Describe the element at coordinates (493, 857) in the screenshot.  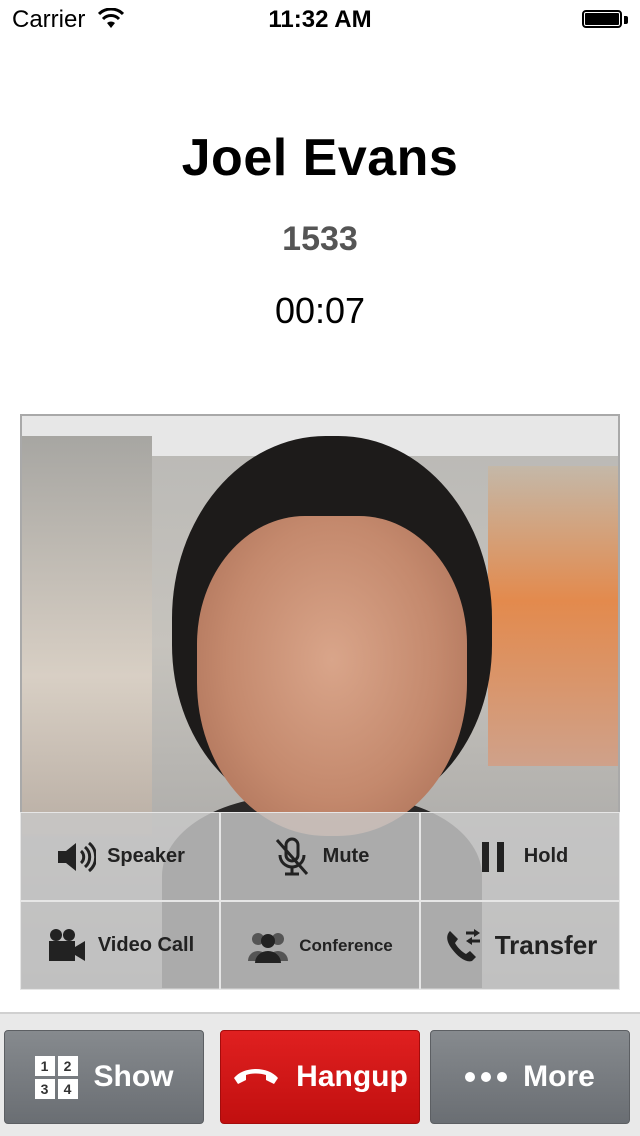
I see `pause-icon` at that location.